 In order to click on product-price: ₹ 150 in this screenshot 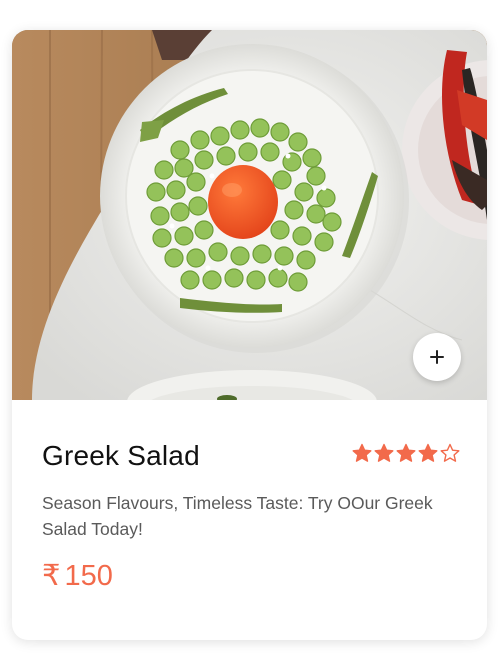, I will do `click(77, 575)`.